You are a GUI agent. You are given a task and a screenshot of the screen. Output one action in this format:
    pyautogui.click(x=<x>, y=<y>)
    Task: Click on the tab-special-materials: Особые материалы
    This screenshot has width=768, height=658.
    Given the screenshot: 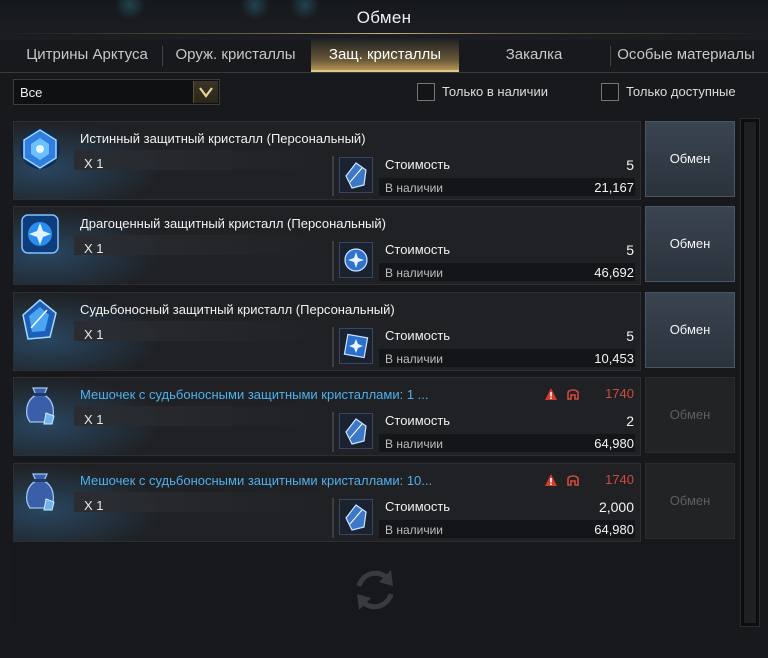 What is the action you would take?
    pyautogui.click(x=686, y=55)
    